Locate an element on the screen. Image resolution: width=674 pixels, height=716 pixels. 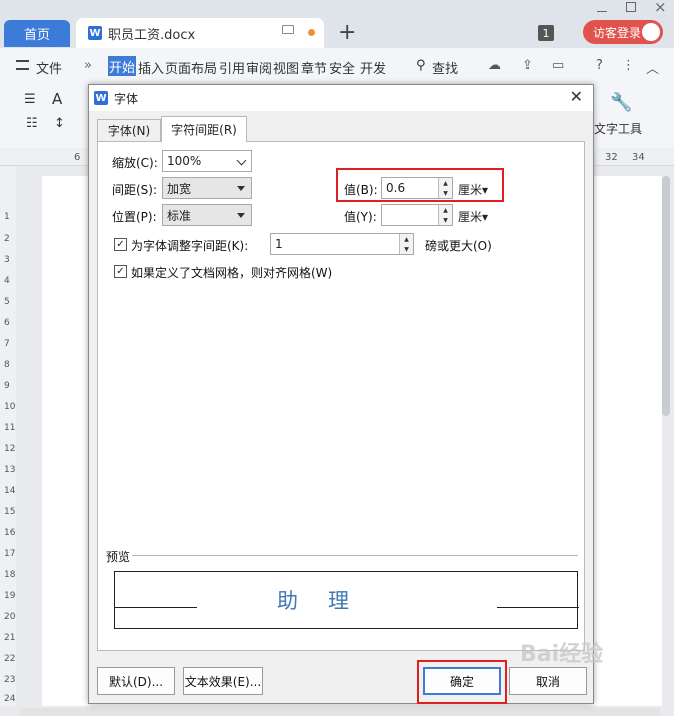
vruler-number: 11 is located at coordinates (10, 428).